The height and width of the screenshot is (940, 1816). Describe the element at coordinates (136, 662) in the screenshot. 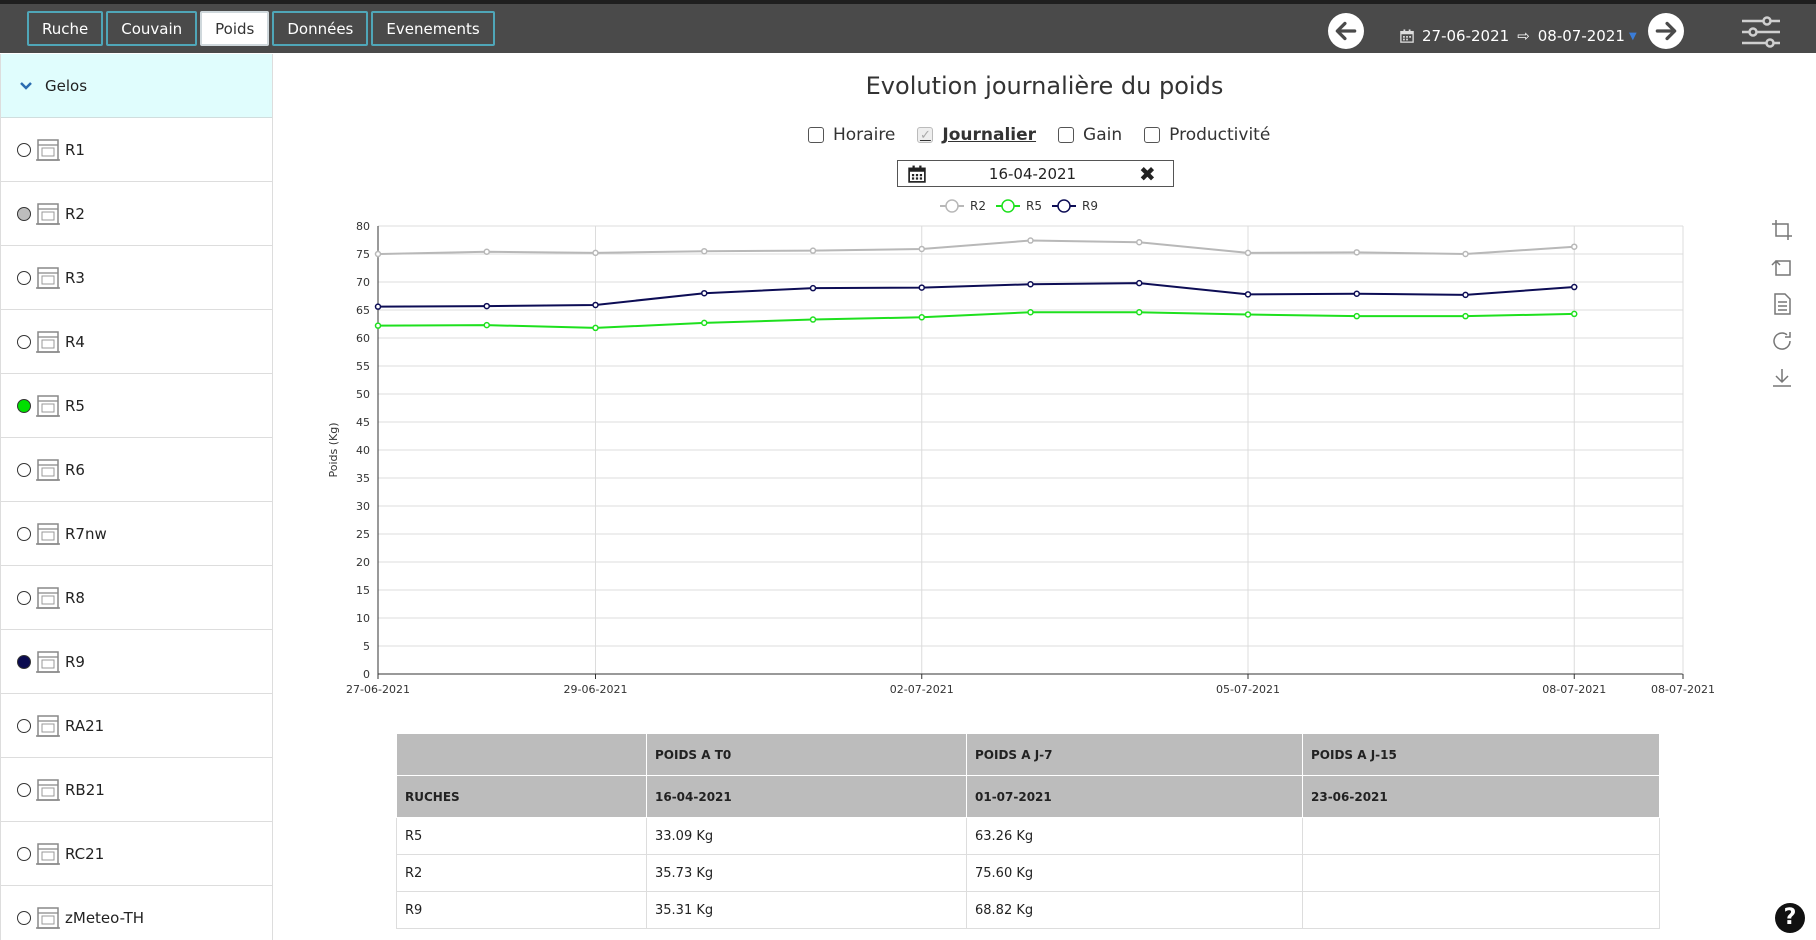

I see `sidebar-item-r9: R9` at that location.